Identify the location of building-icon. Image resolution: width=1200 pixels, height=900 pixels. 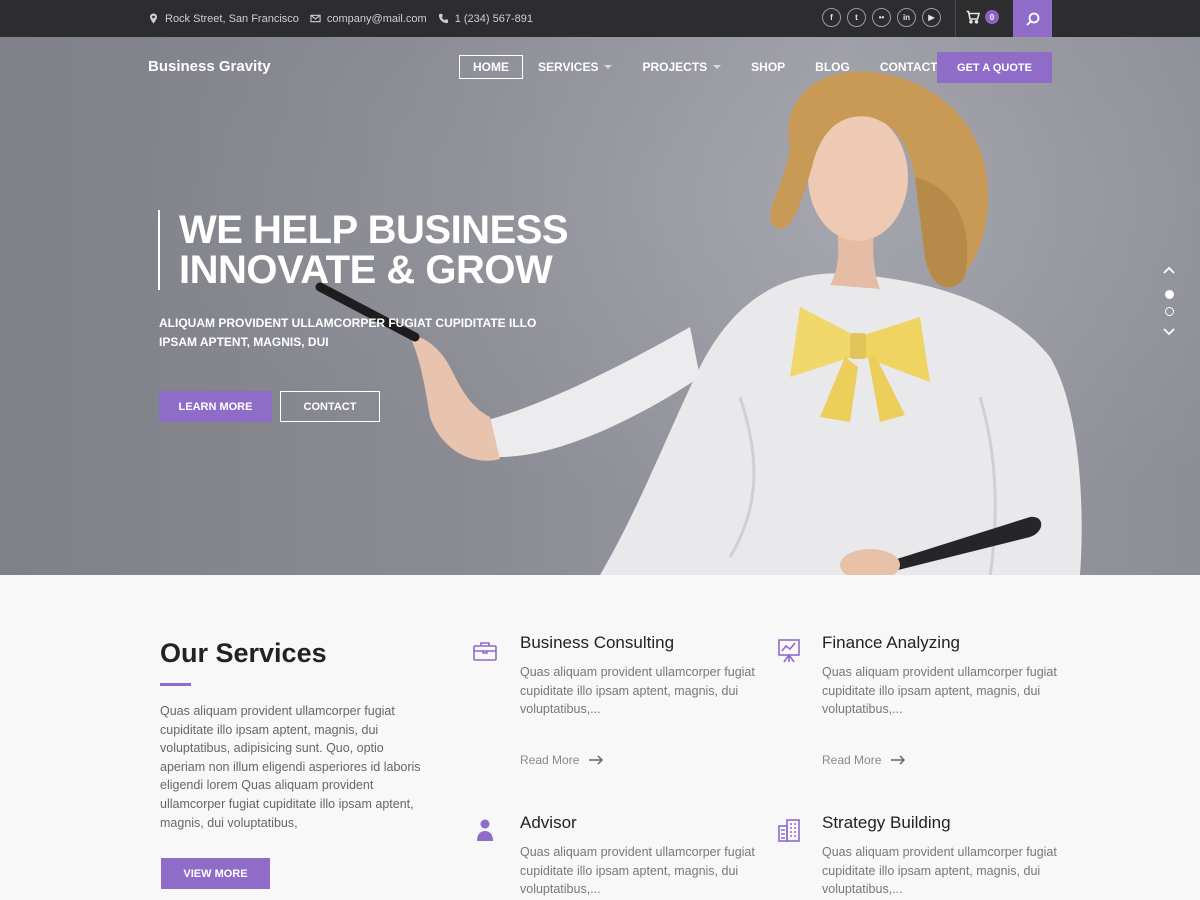
(789, 830).